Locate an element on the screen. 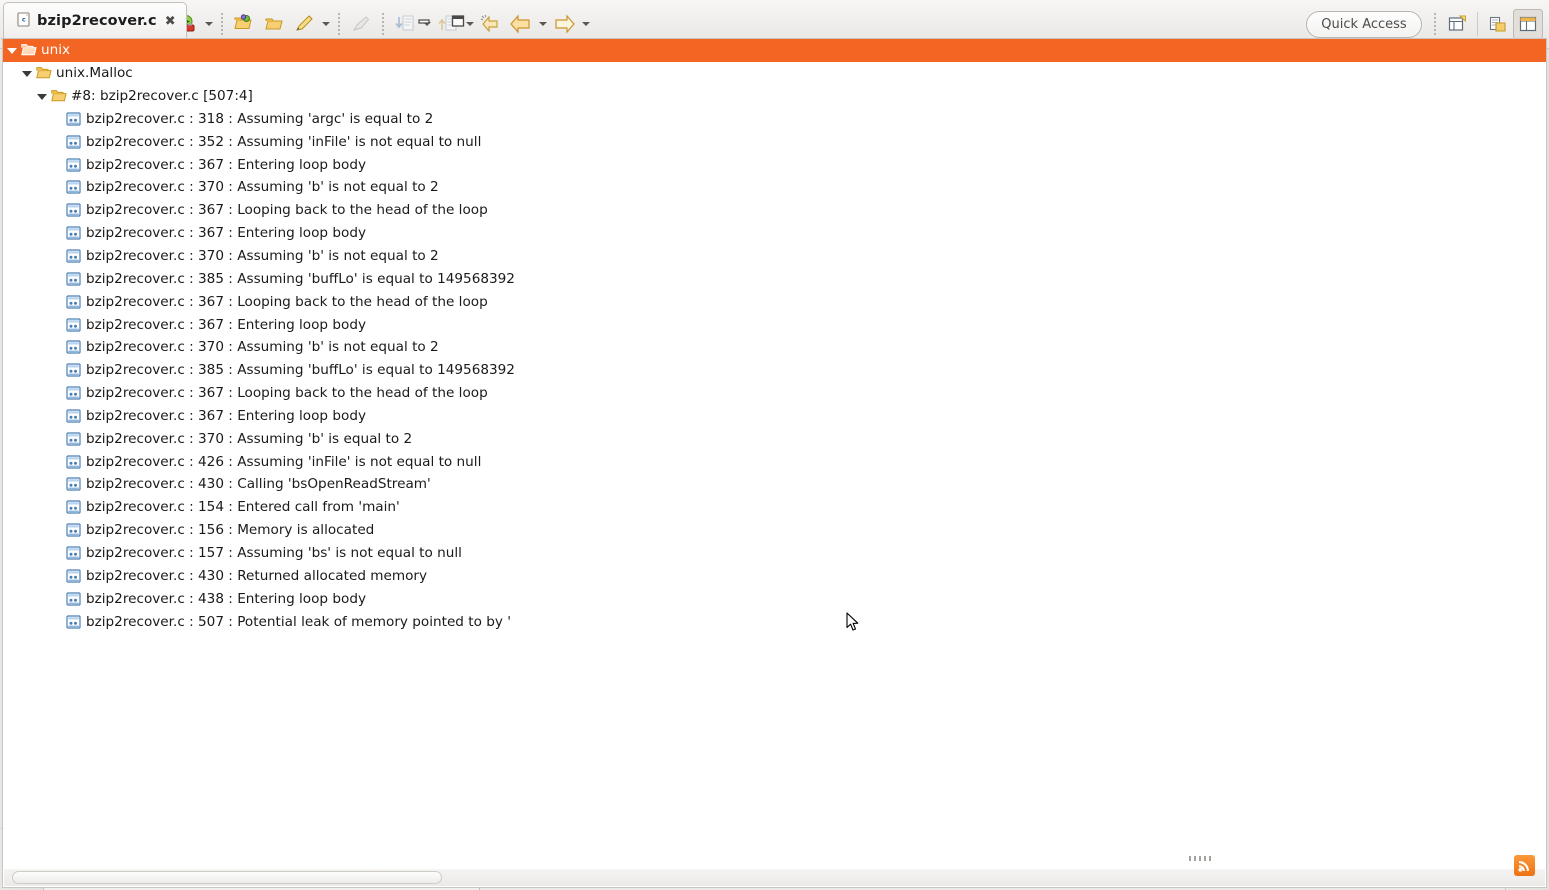 The image size is (1549, 890). tree-row-label: unix.Malloc is located at coordinates (94, 73).